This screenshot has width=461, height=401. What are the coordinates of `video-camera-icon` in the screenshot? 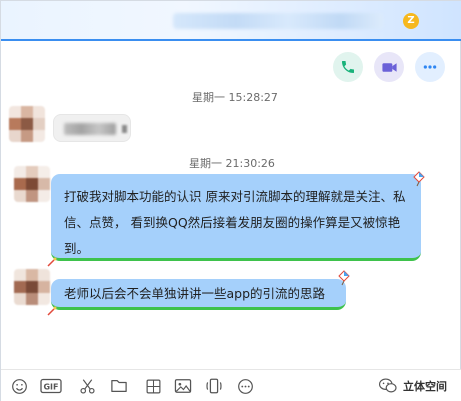 It's located at (389, 67).